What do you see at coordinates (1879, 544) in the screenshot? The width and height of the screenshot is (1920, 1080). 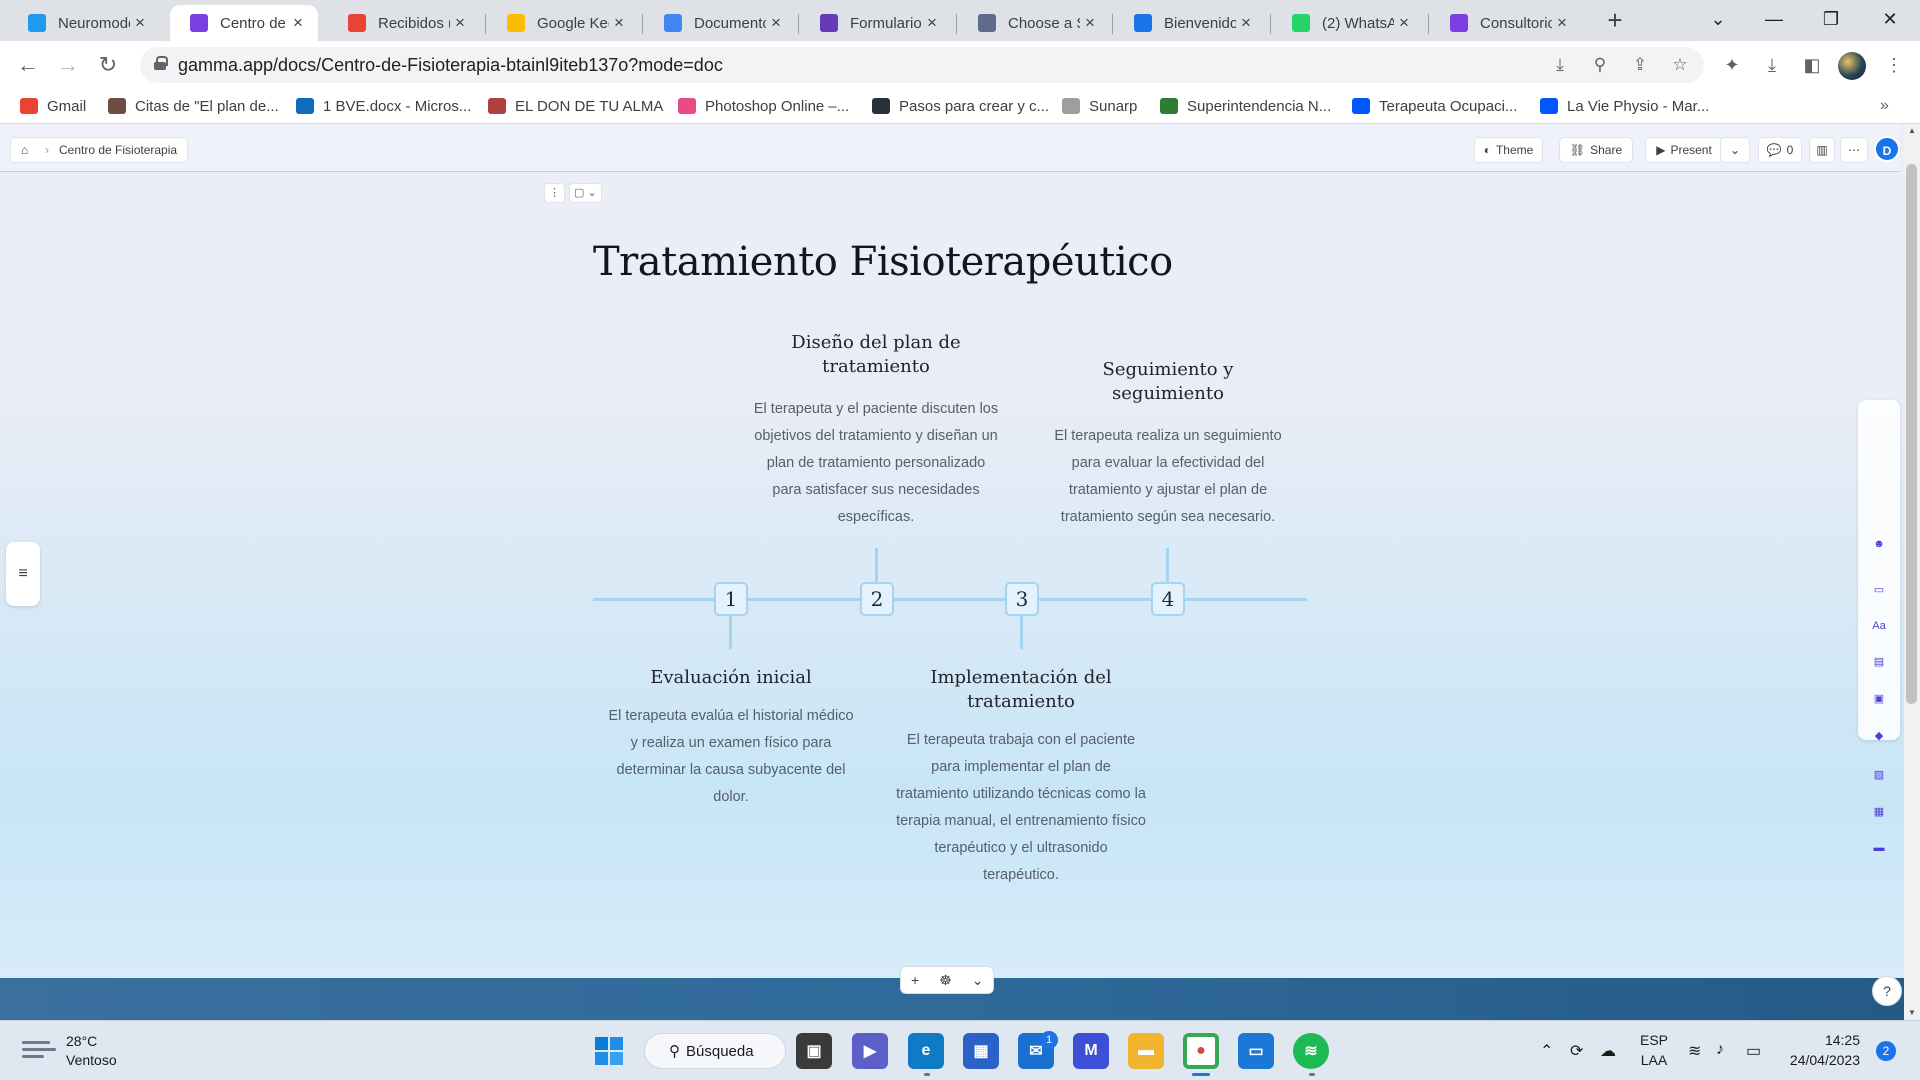 I see `ai-assistant-icon: ☻` at bounding box center [1879, 544].